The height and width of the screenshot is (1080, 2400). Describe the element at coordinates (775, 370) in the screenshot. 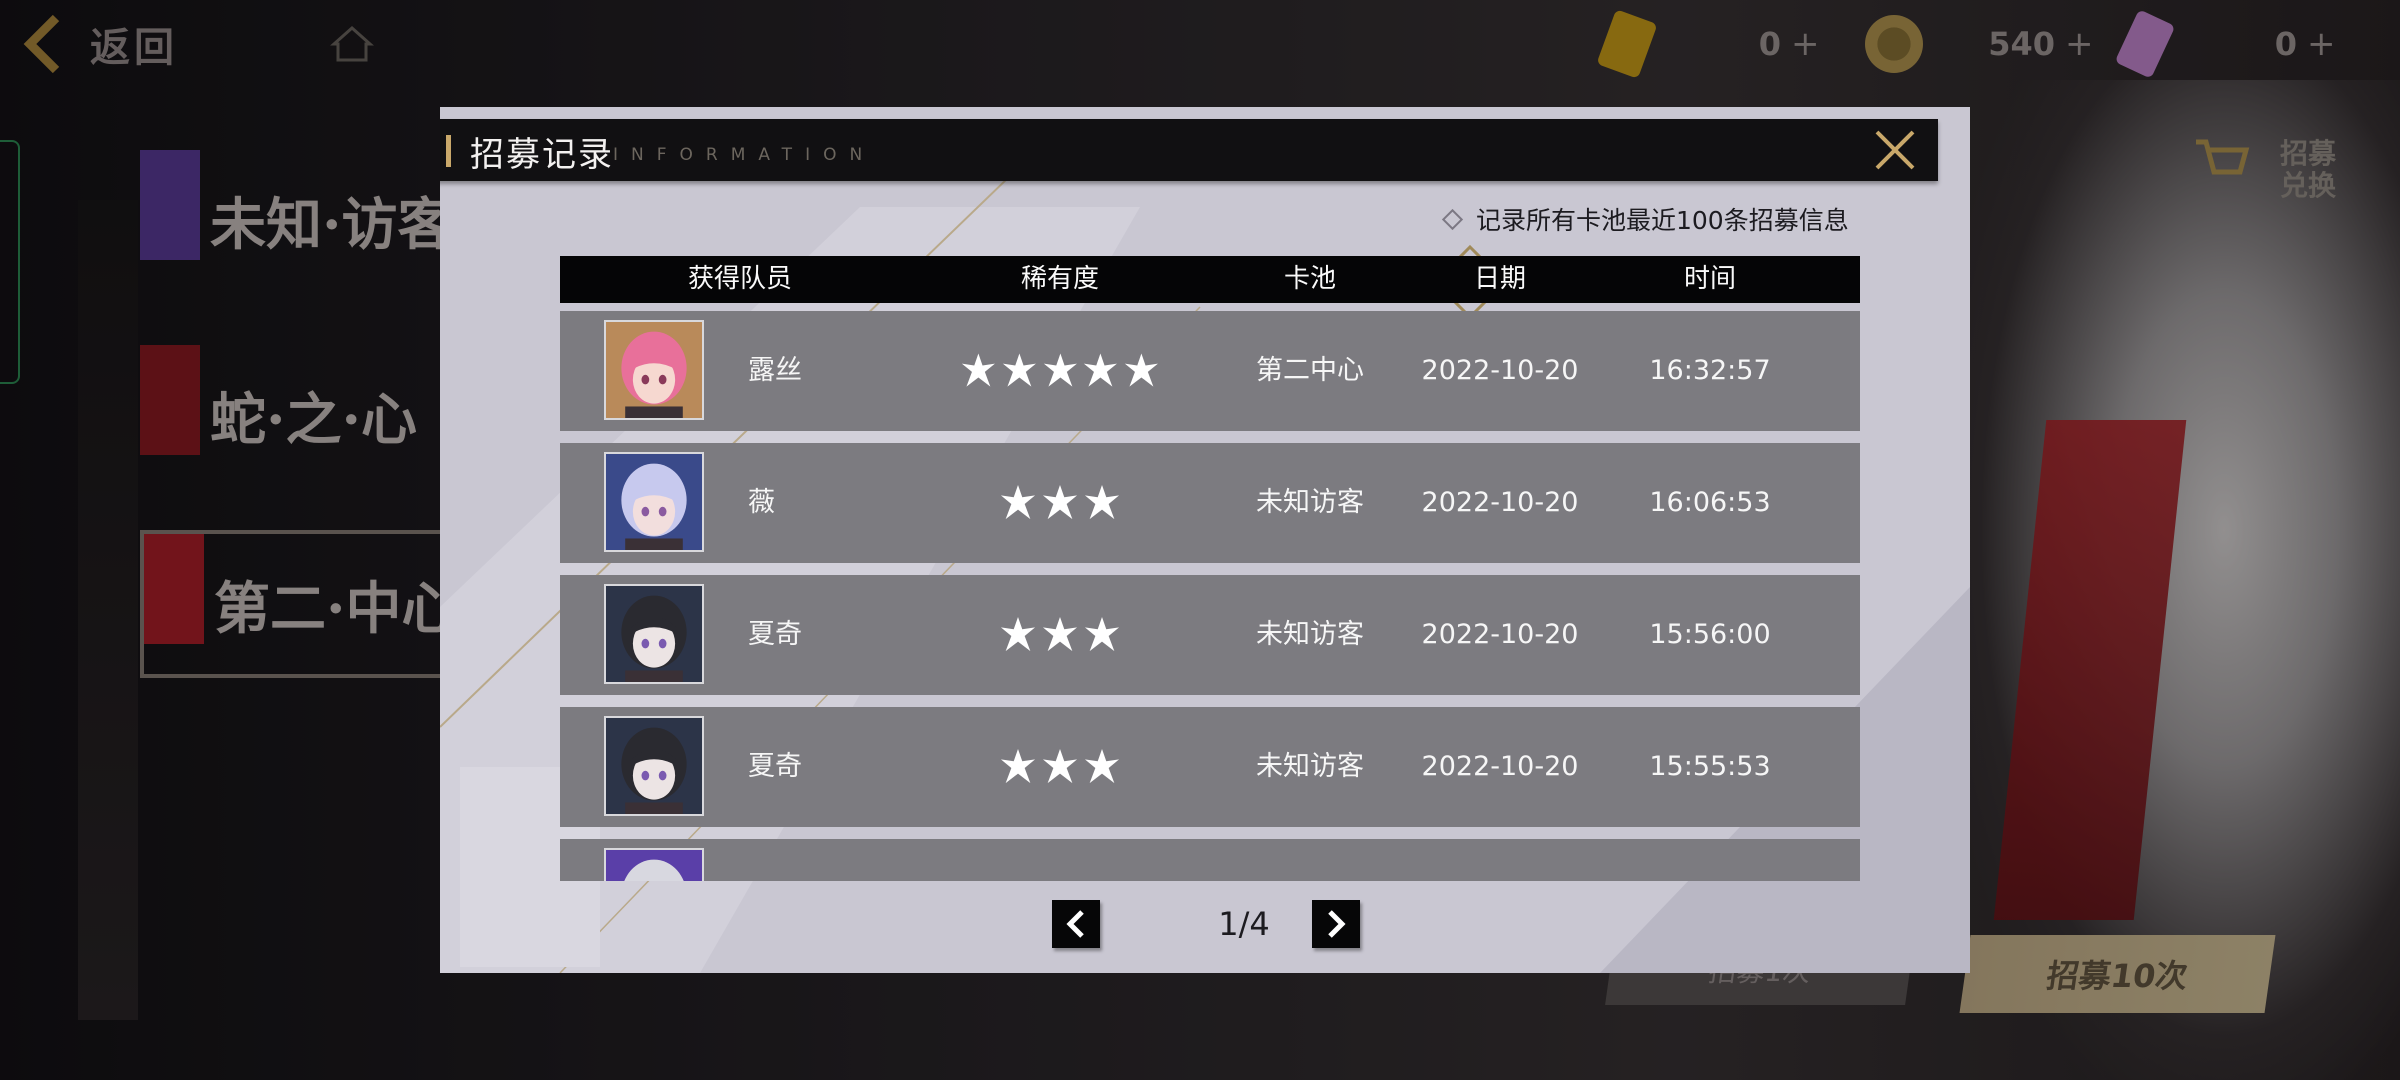

I see `member-name: 露丝` at that location.